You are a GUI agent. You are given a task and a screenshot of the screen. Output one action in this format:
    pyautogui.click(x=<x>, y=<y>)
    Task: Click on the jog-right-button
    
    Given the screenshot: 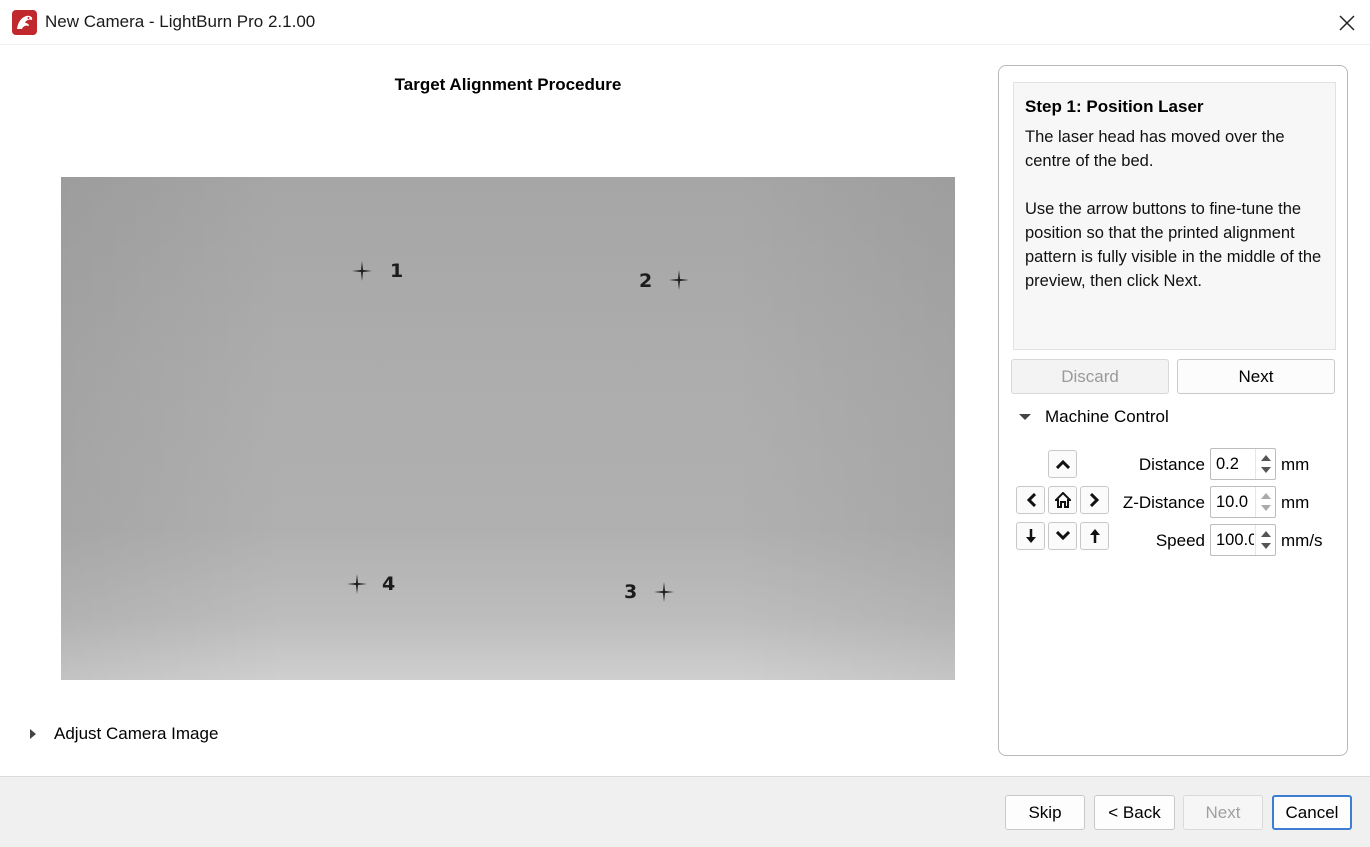 What is the action you would take?
    pyautogui.click(x=1094, y=500)
    